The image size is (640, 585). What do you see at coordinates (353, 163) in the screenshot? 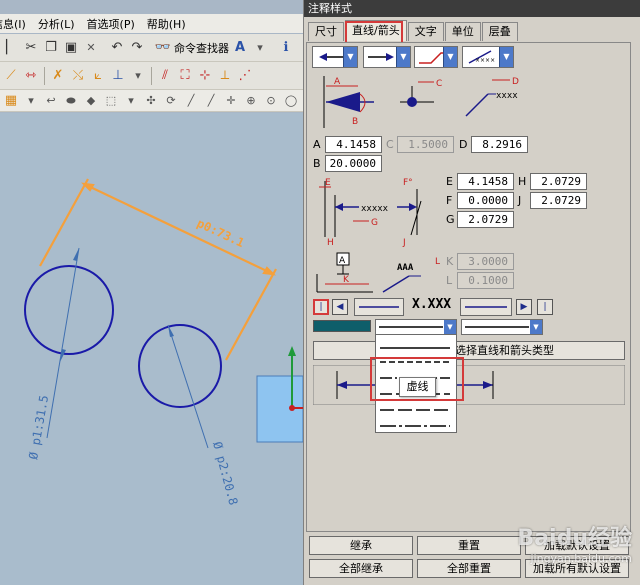
I see `field-B-input: 20.0000` at bounding box center [353, 163].